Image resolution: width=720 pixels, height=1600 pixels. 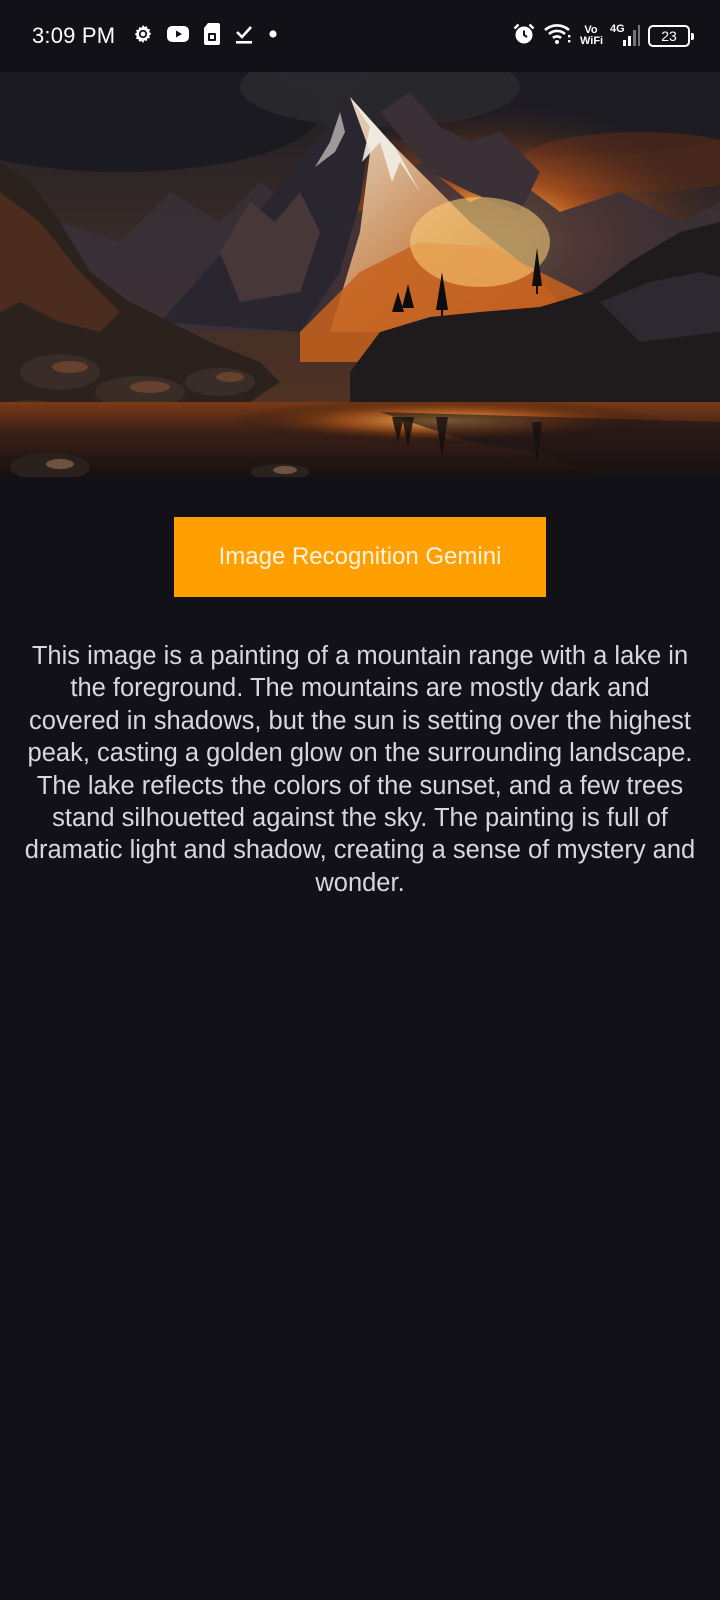 I want to click on alarm-icon, so click(x=524, y=36).